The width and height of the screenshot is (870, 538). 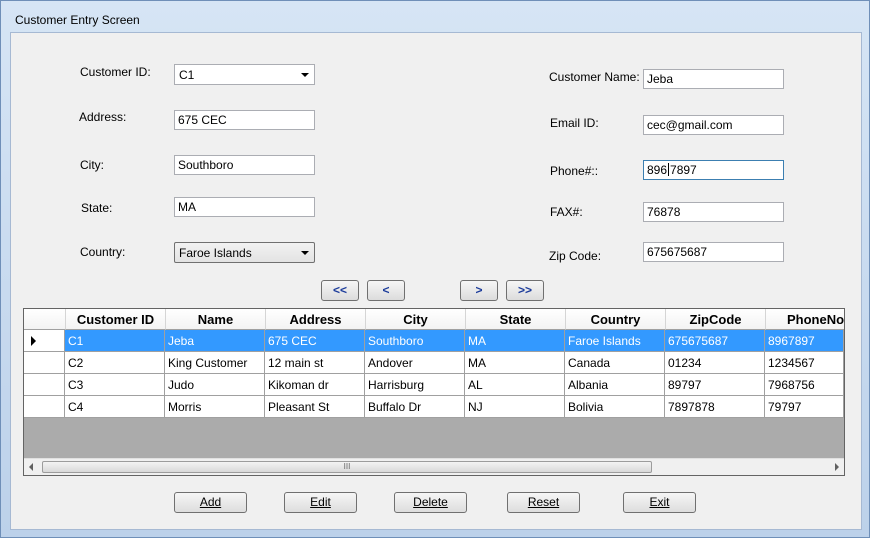 What do you see at coordinates (45, 319) in the screenshot?
I see `grid-corner-header` at bounding box center [45, 319].